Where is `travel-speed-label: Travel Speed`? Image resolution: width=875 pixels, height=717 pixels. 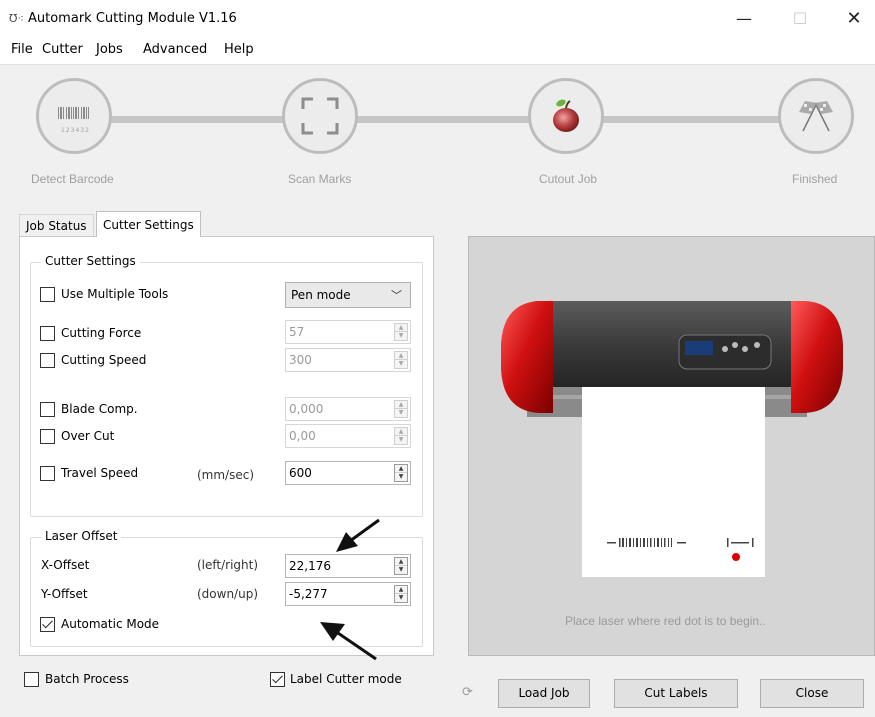 travel-speed-label: Travel Speed is located at coordinates (100, 473).